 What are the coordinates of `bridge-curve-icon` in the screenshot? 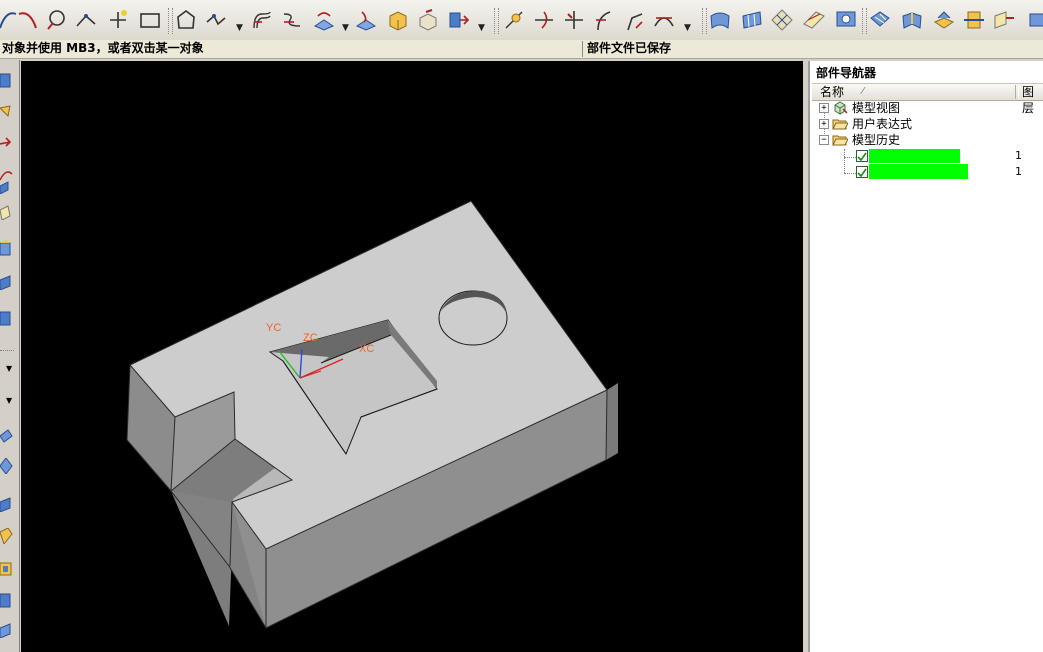 It's located at (292, 20).